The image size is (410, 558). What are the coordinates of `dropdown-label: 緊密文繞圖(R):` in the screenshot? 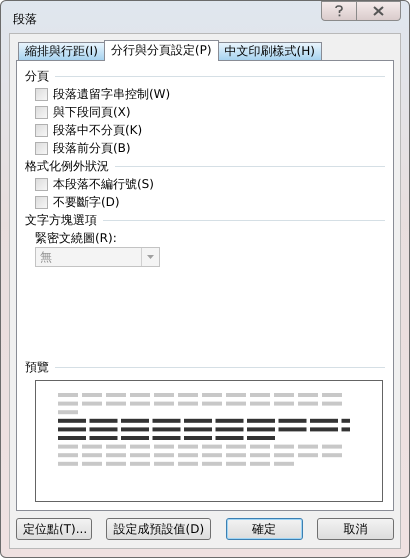 It's located at (76, 238).